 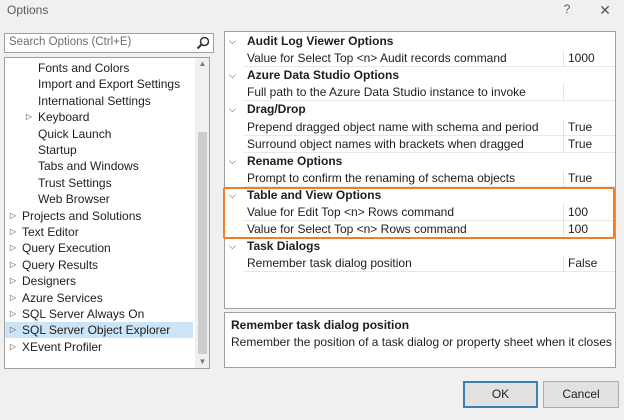 I want to click on search-icon, so click(x=203, y=43).